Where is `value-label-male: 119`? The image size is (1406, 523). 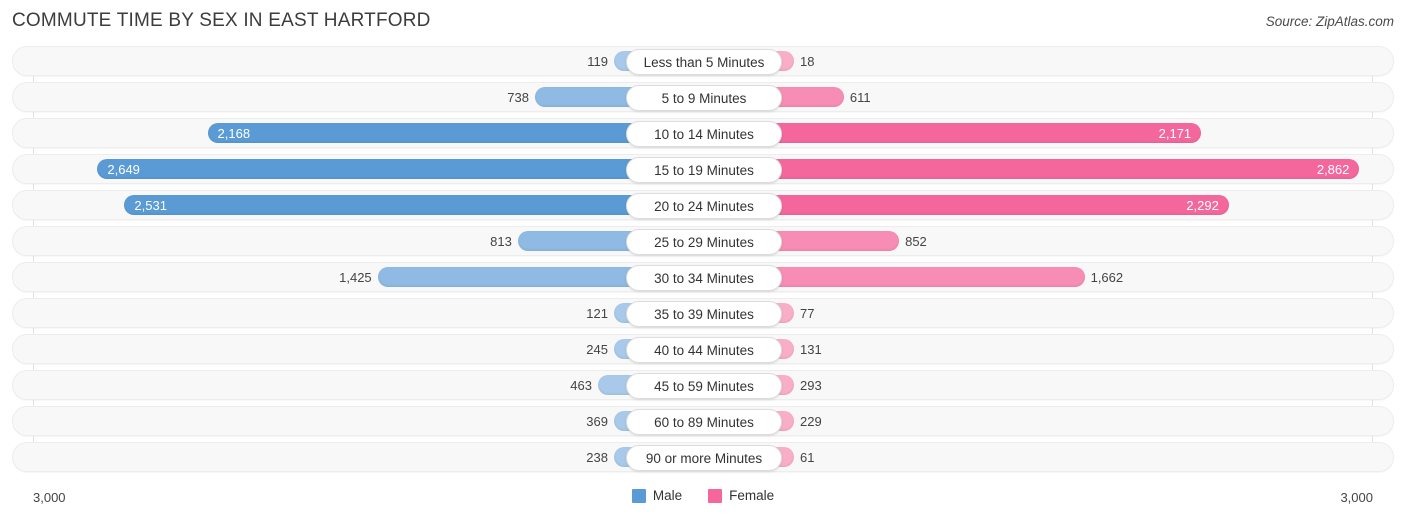 value-label-male: 119 is located at coordinates (597, 61).